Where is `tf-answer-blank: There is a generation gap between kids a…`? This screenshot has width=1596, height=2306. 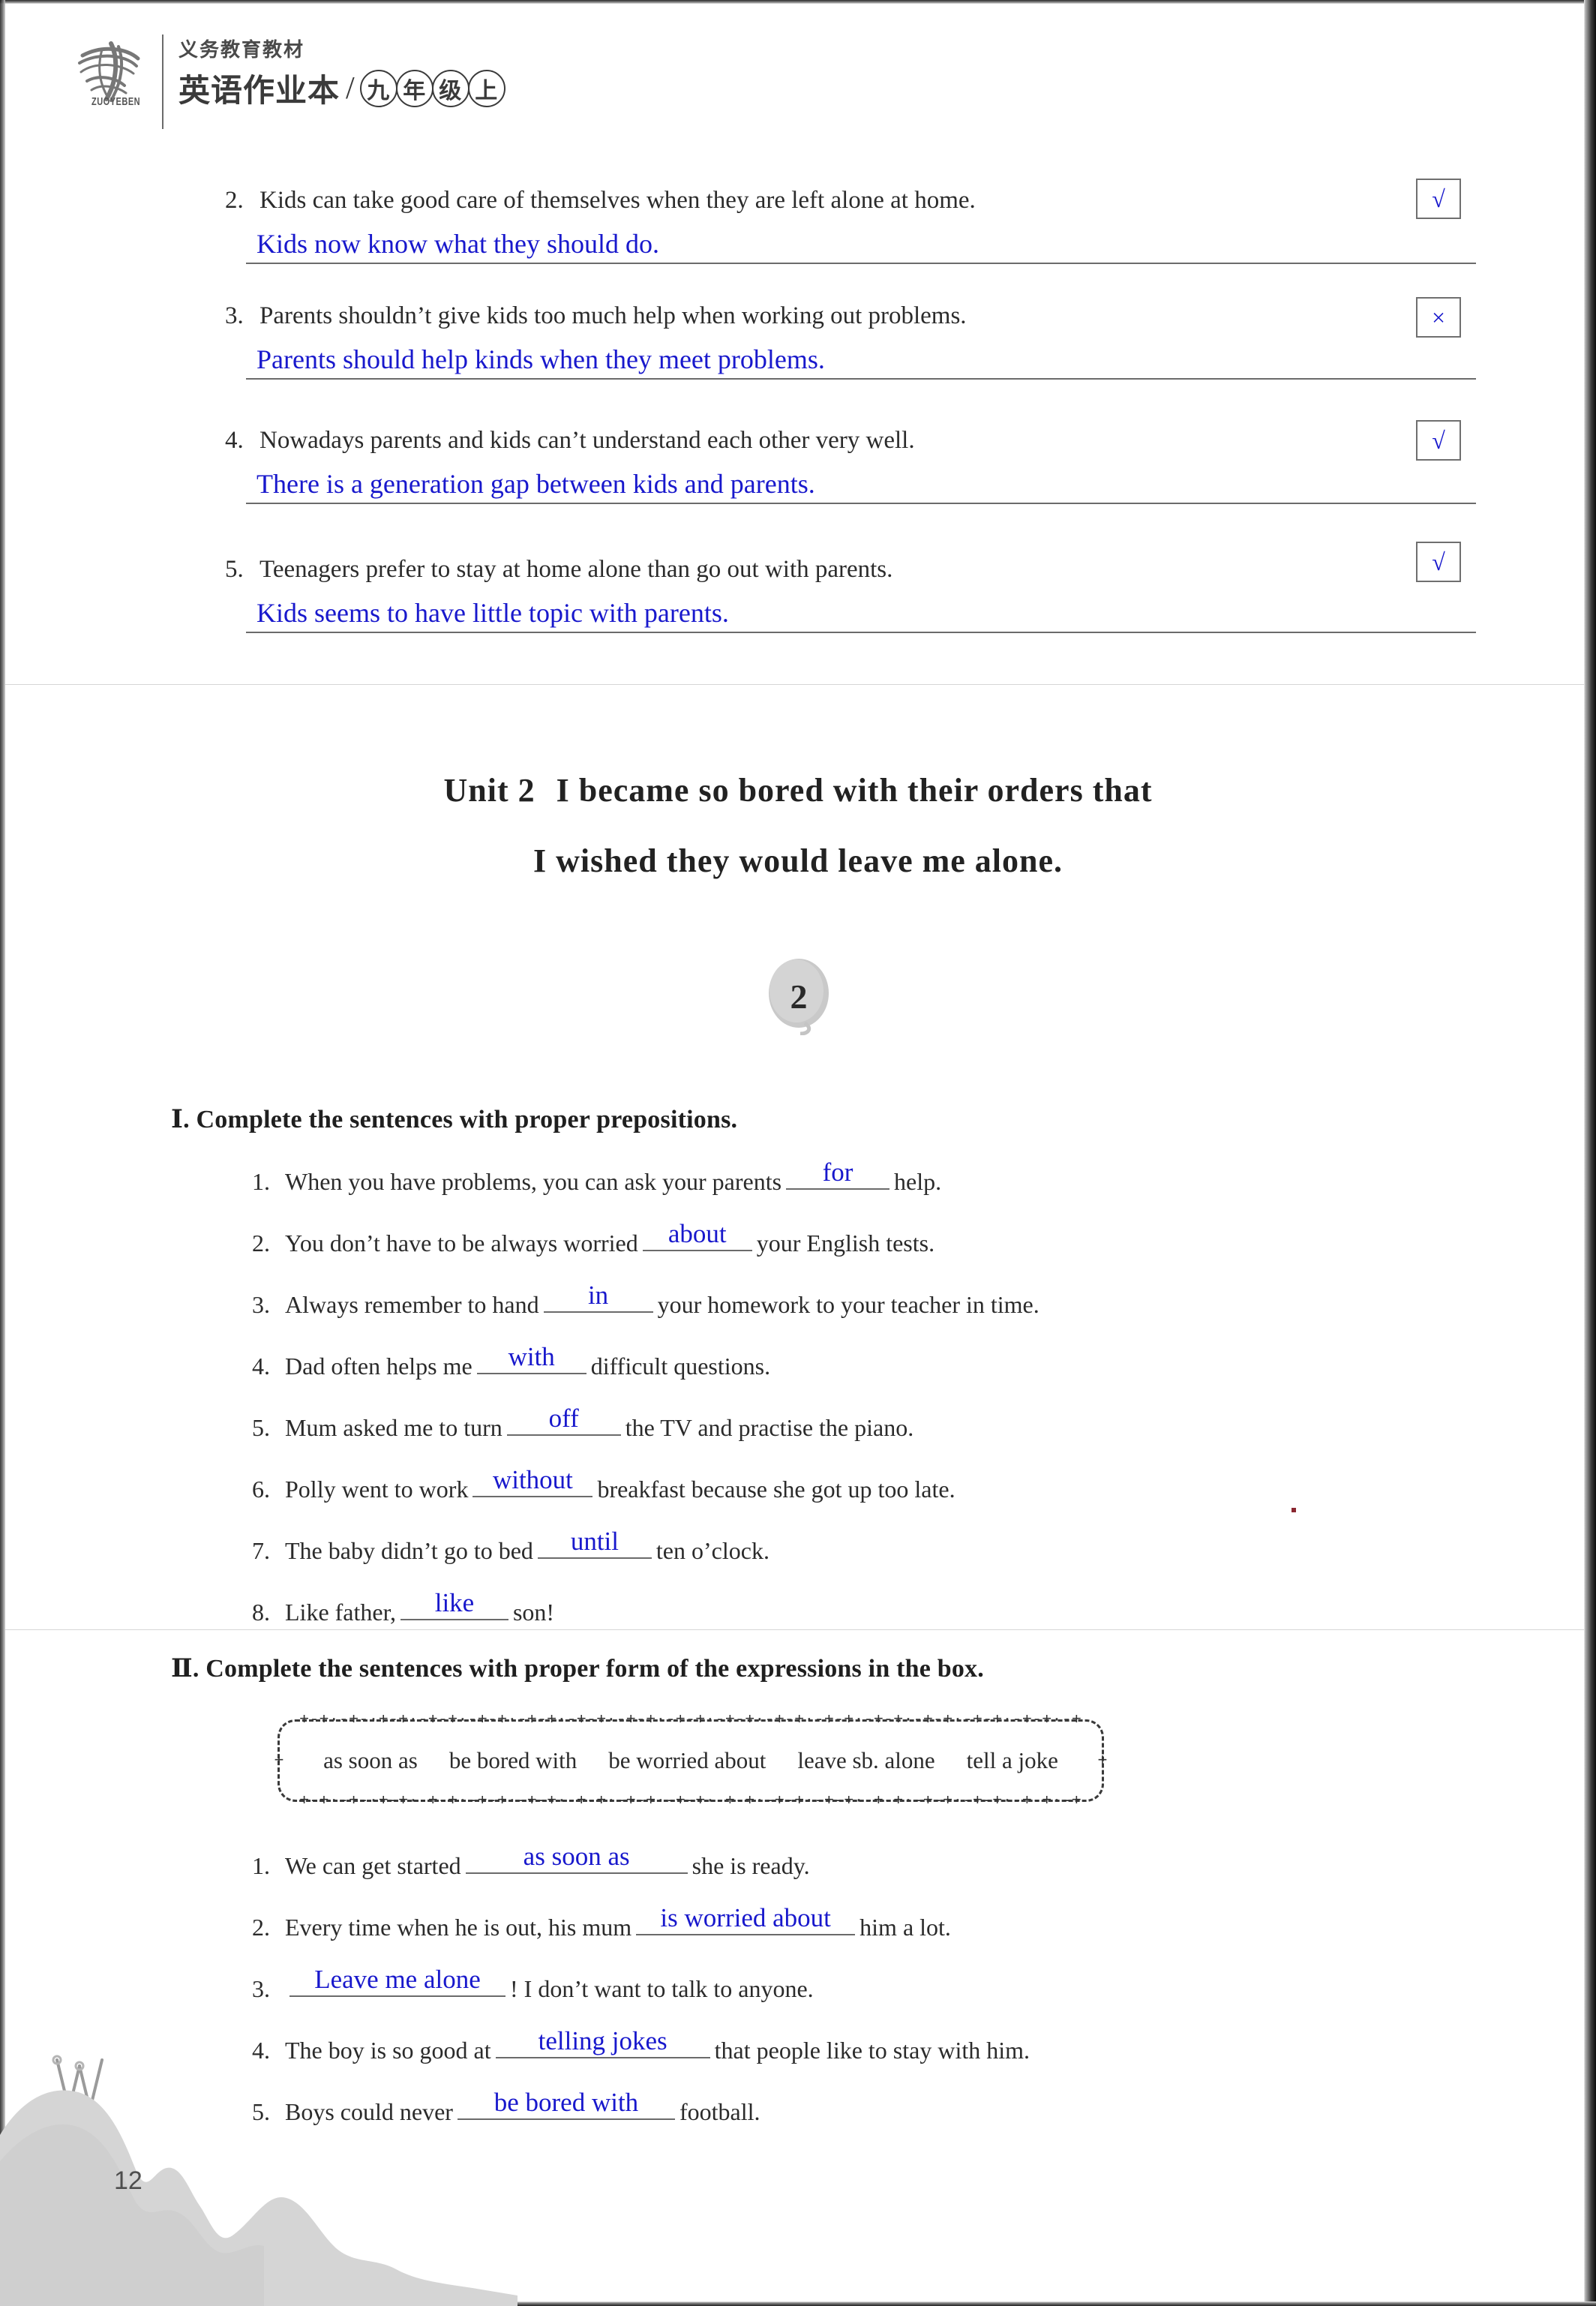 tf-answer-blank: There is a generation gap between kids a… is located at coordinates (861, 485).